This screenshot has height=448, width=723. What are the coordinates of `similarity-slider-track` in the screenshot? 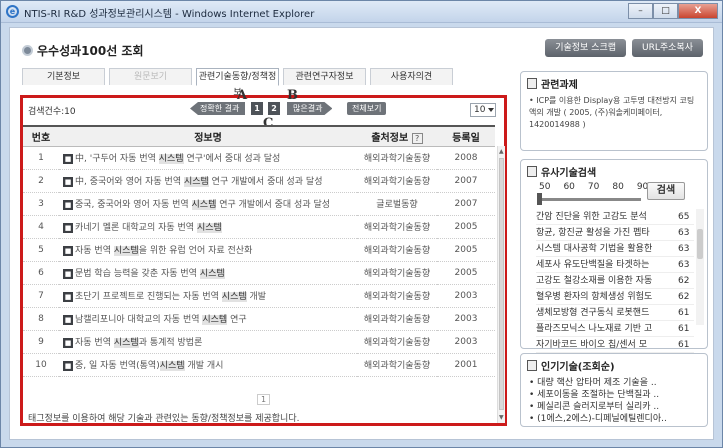 It's located at (590, 199).